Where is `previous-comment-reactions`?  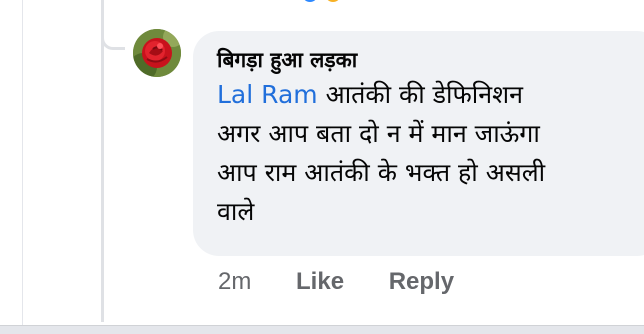 previous-comment-reactions is located at coordinates (321, 2).